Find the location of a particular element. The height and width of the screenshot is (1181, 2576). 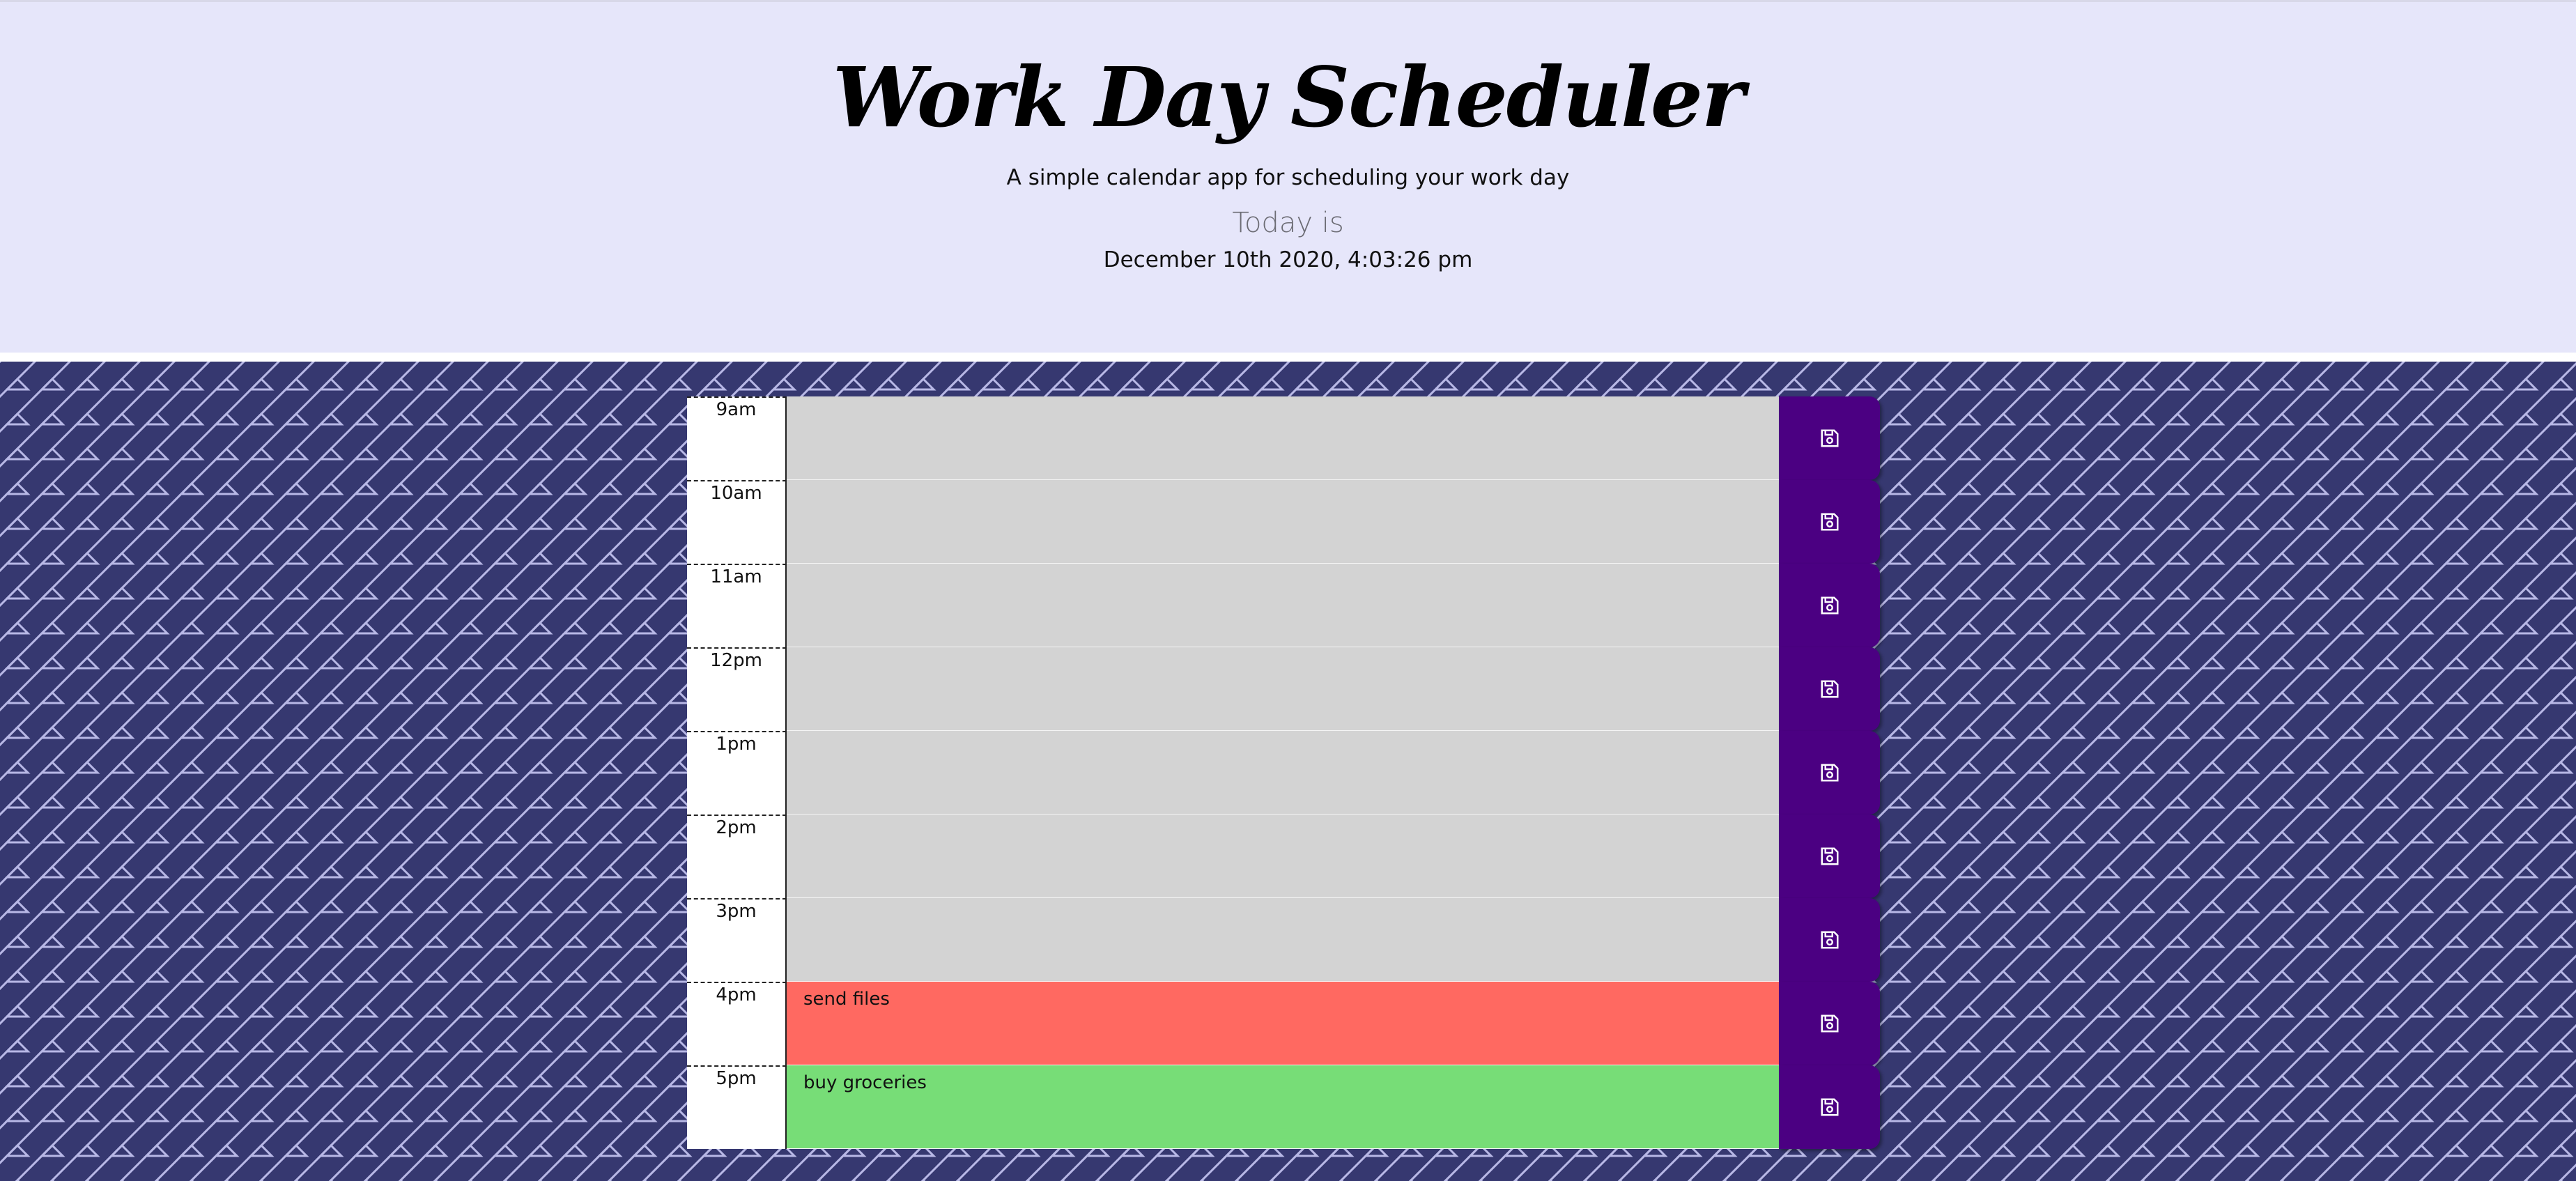

event-description: send files is located at coordinates (1283, 1024).